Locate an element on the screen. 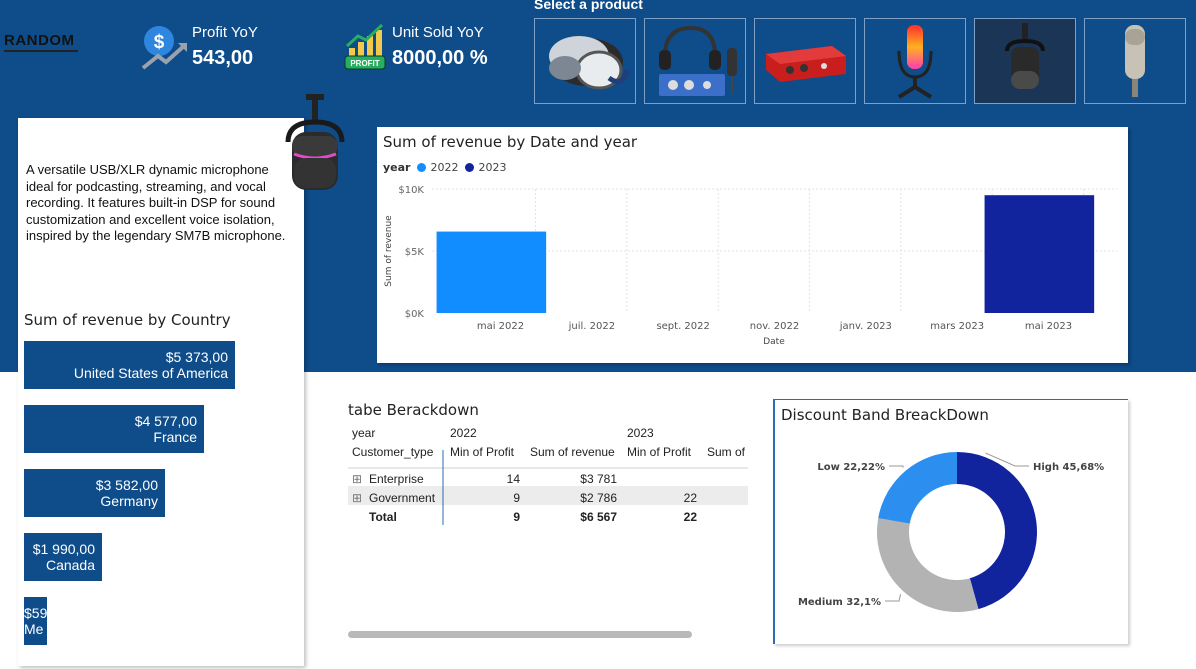  table-cell-customer-type: Government is located at coordinates (402, 498).